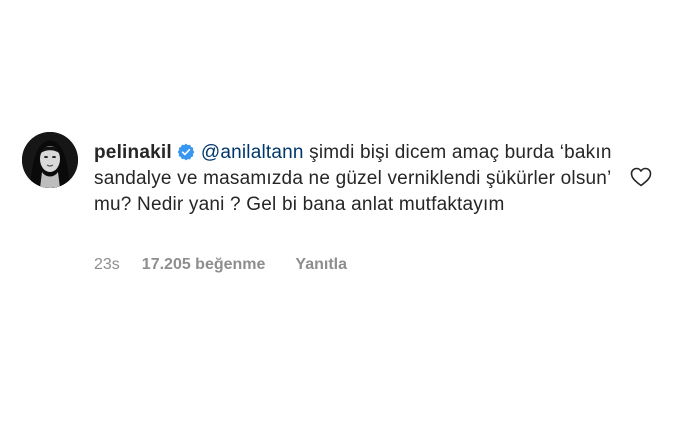 The height and width of the screenshot is (421, 690). Describe the element at coordinates (252, 152) in the screenshot. I see `mention-link: @anilaltann` at that location.